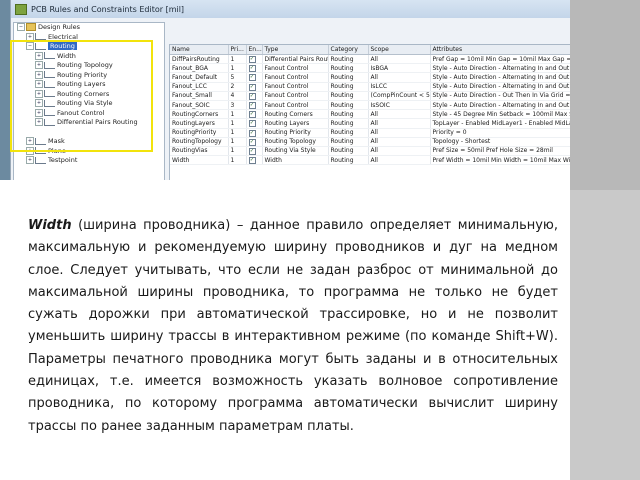 This screenshot has height=480, width=640. Describe the element at coordinates (199, 59) in the screenshot. I see `table-cell: DiffPairsRouting` at that location.